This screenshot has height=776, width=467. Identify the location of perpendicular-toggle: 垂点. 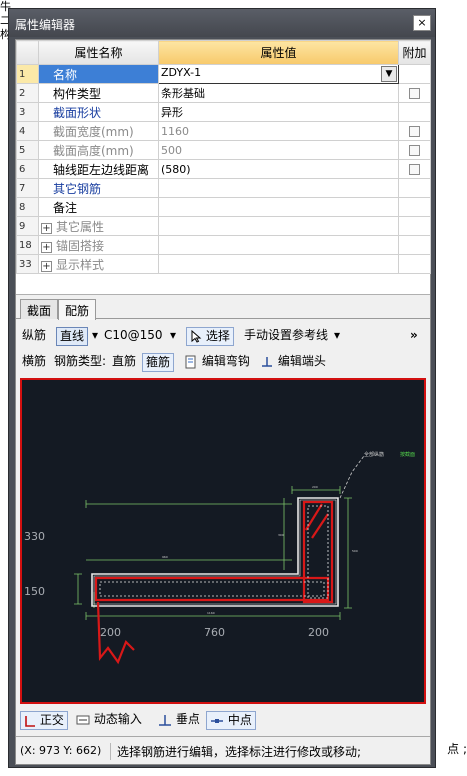
(179, 720).